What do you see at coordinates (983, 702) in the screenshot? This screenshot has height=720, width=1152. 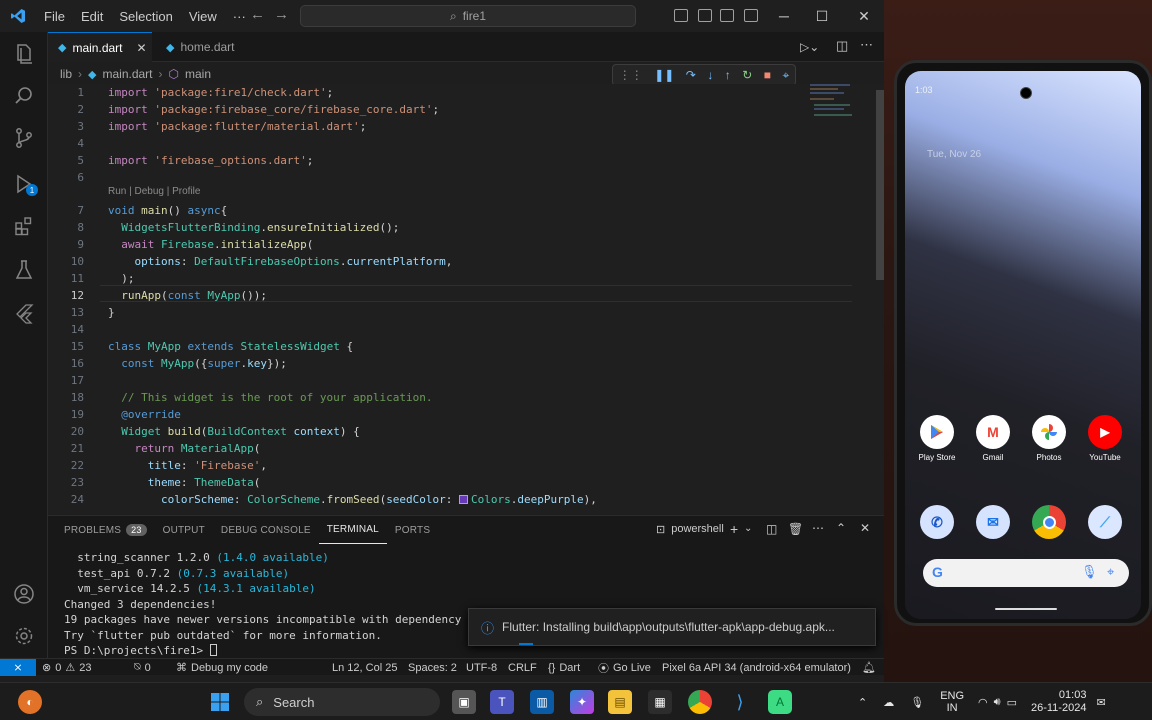 I see `wifi-icon: ◠` at bounding box center [983, 702].